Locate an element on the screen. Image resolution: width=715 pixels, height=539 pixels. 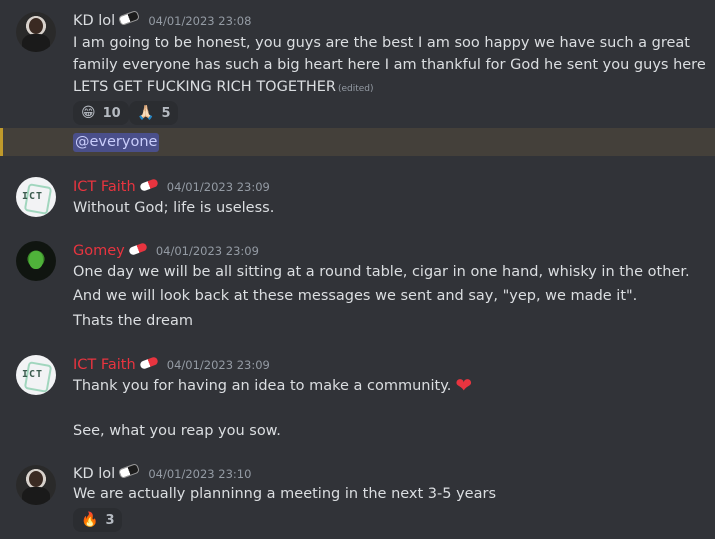
message-header: Gomey 04/01/2023 23:09 is located at coordinates (166, 250).